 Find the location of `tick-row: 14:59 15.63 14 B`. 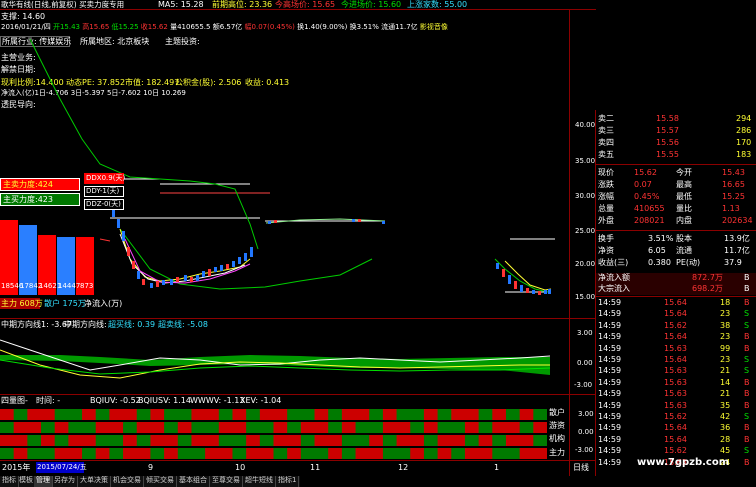

tick-row: 14:59 15.63 14 B is located at coordinates (676, 383).